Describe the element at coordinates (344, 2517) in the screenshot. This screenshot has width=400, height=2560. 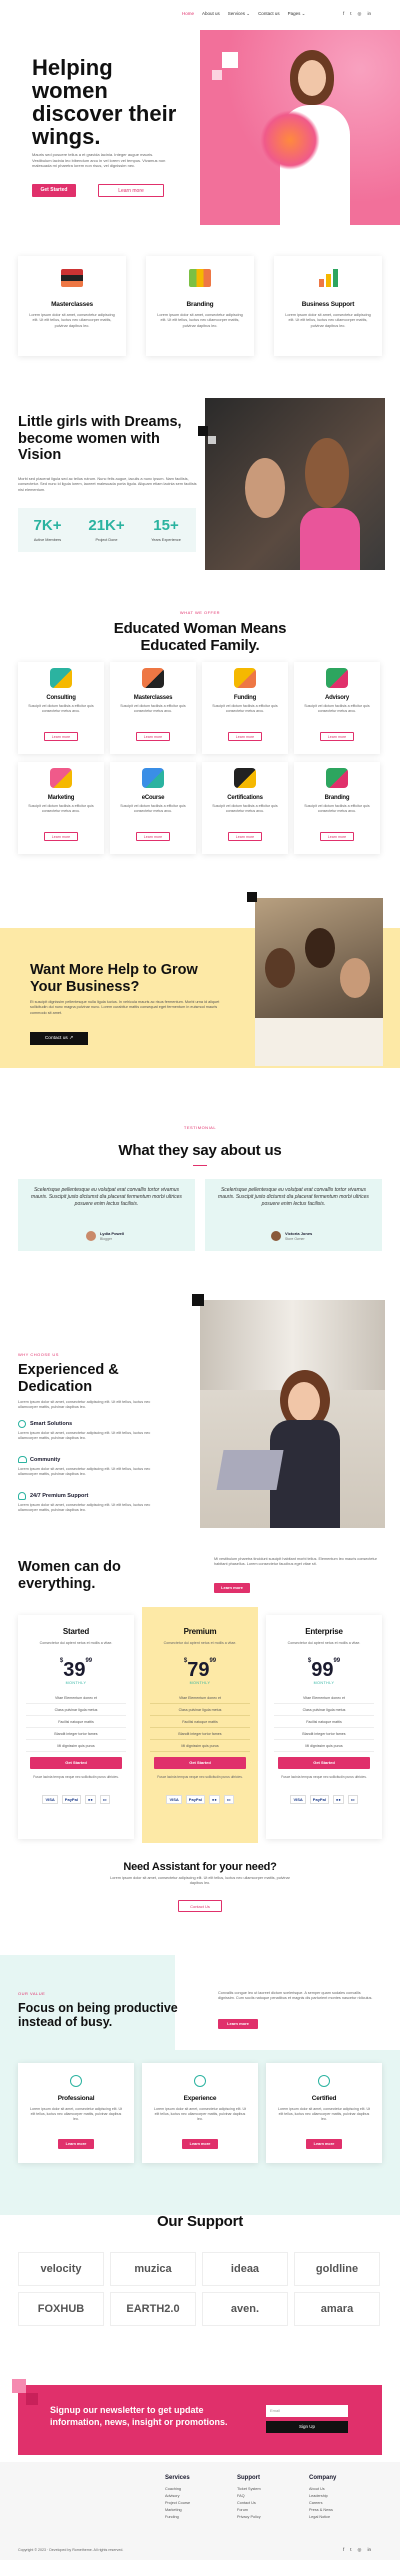
I see `footer-link: Legal Notice` at that location.